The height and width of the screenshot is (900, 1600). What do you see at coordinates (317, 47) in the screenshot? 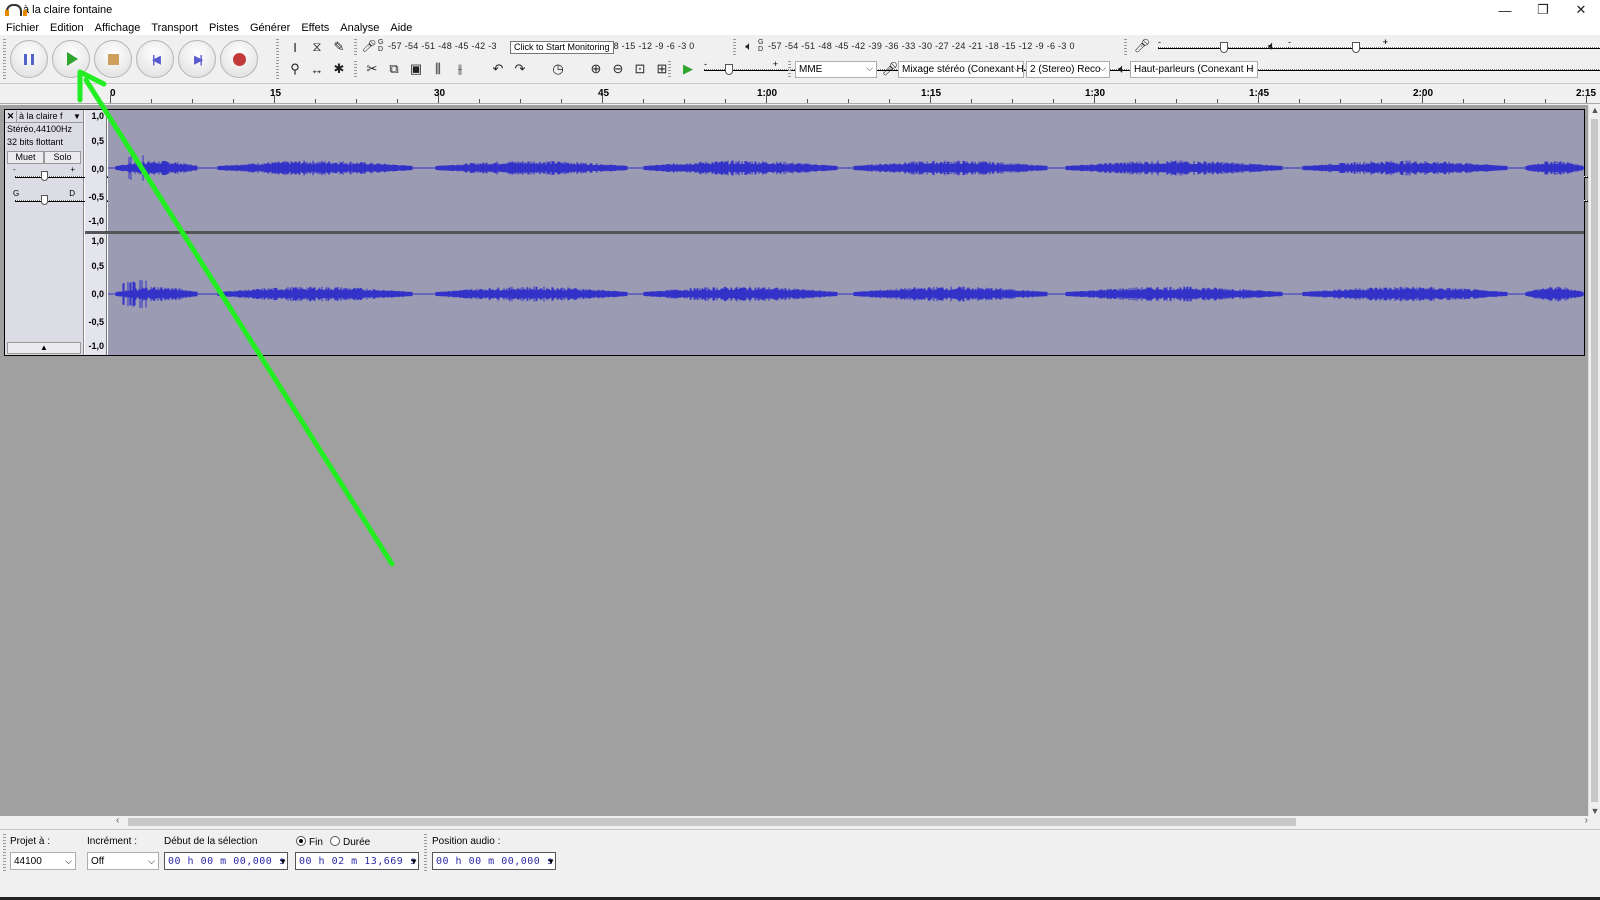
I see `envelope-tool-icon: ⧖` at bounding box center [317, 47].